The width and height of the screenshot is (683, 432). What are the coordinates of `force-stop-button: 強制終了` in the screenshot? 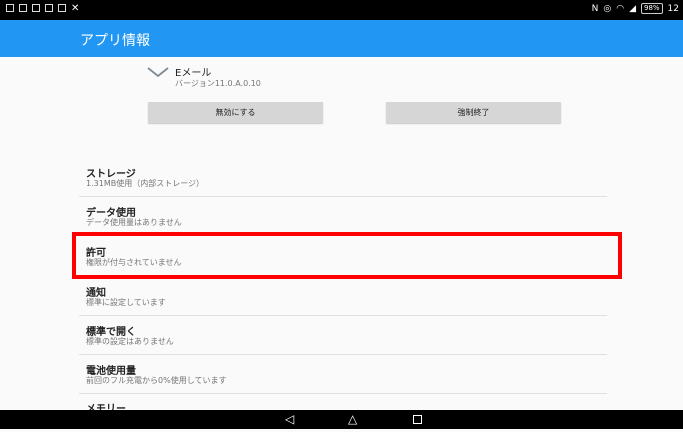 It's located at (473, 112).